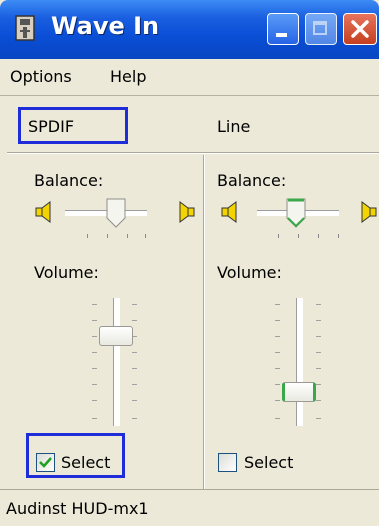  I want to click on close-icon, so click(360, 29).